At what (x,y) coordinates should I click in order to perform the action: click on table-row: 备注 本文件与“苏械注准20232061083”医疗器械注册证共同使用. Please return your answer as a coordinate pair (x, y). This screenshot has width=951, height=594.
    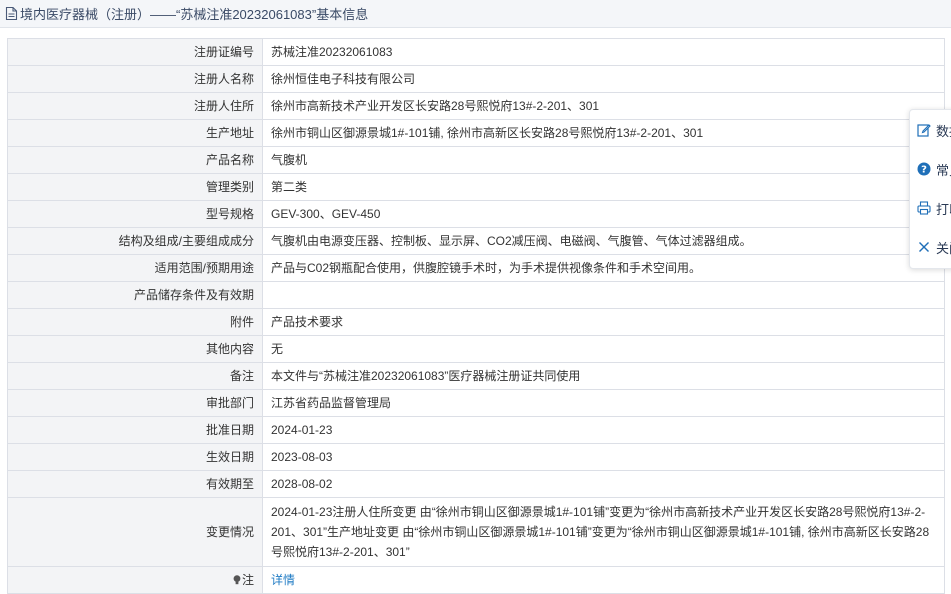
    Looking at the image, I should click on (476, 376).